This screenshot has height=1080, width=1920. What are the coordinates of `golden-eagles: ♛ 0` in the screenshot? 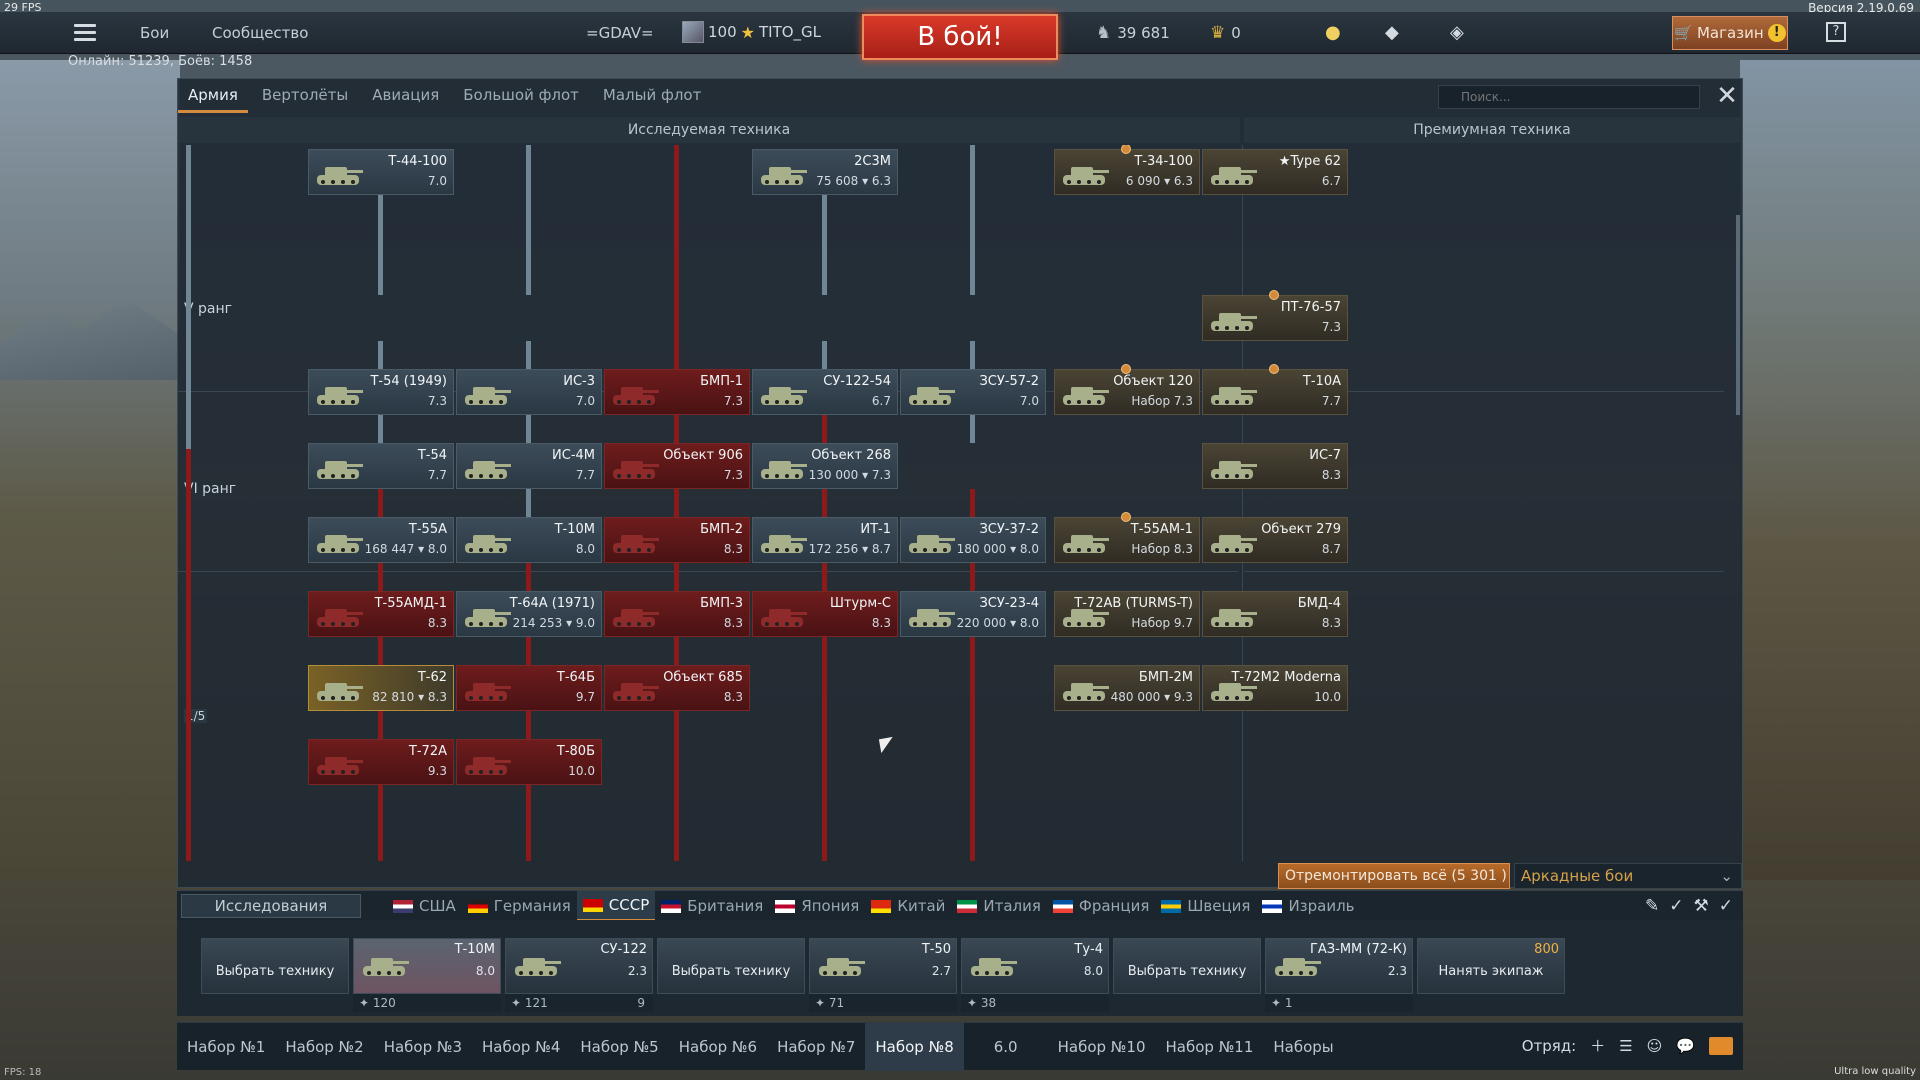 It's located at (1225, 33).